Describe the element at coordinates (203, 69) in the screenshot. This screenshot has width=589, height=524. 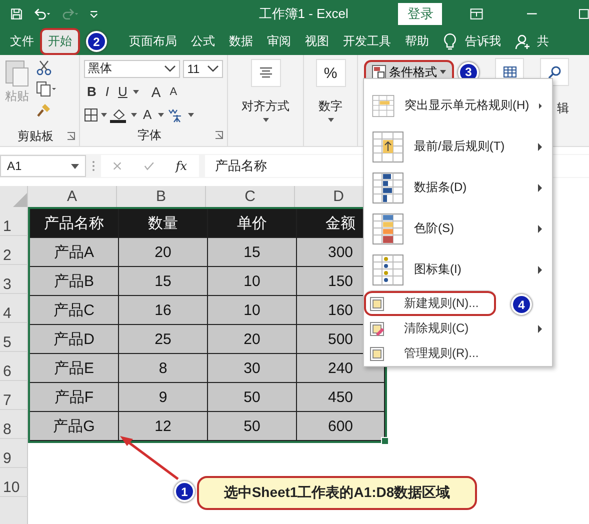
I see `font-size-field: 11` at that location.